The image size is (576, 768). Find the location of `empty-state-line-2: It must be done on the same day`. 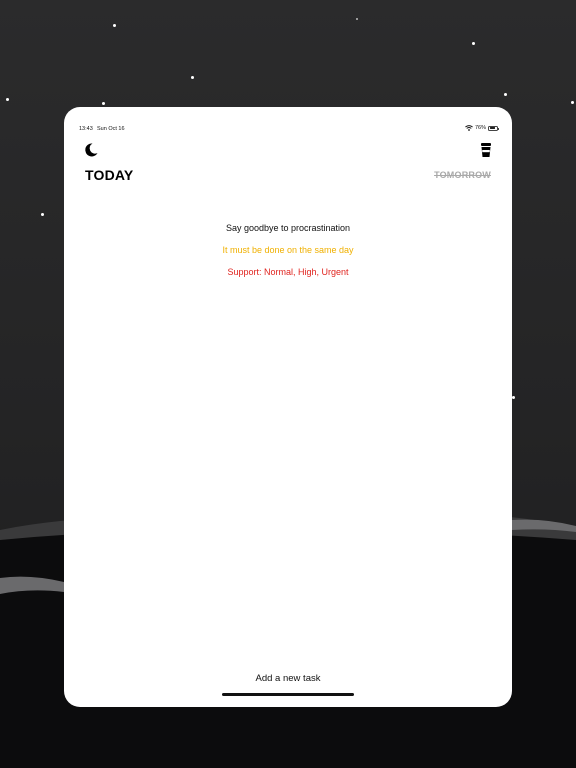

empty-state-line-2: It must be done on the same day is located at coordinates (288, 250).